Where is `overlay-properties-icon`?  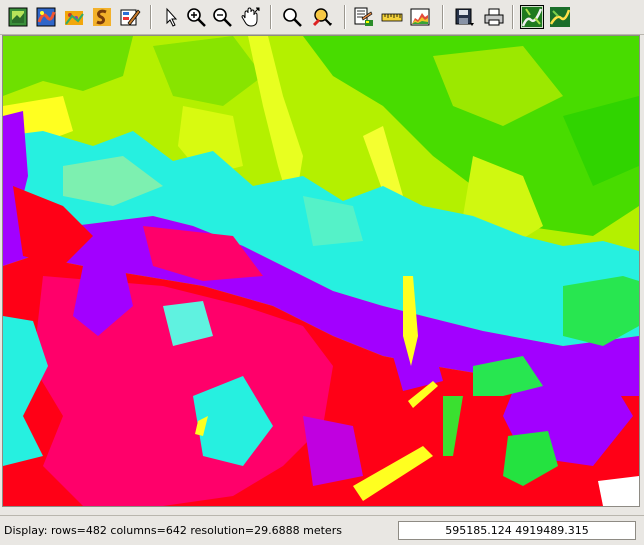 overlay-properties-icon is located at coordinates (130, 17).